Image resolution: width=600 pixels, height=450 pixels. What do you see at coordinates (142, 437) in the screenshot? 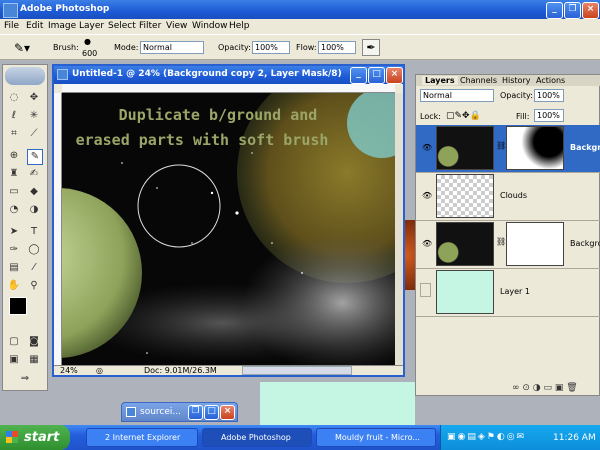
I see `task-internet-explorer: 2 Internet Explorer` at bounding box center [142, 437].